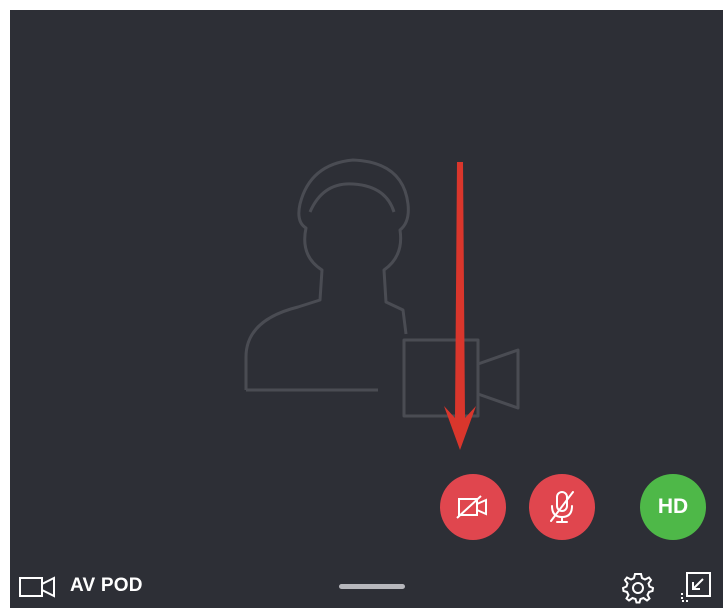 The image size is (723, 608). I want to click on microphone-toggle-button, so click(562, 507).